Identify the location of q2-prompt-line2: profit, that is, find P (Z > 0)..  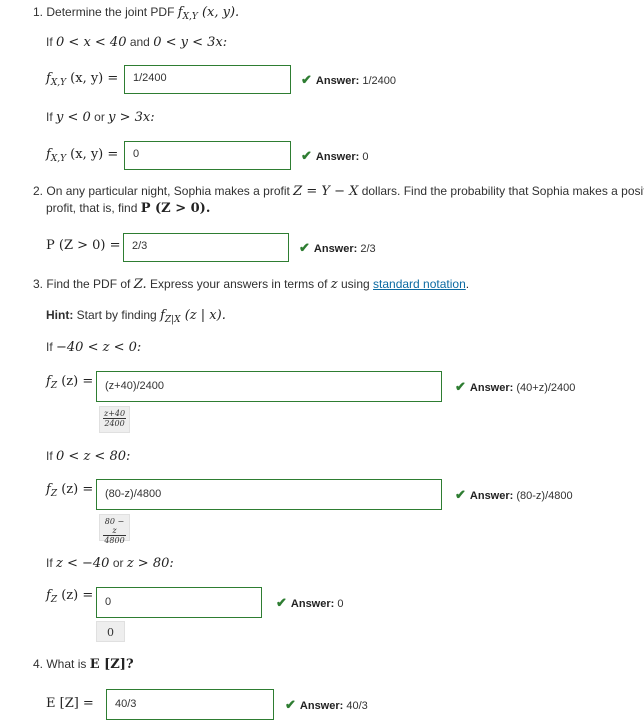
(128, 208).